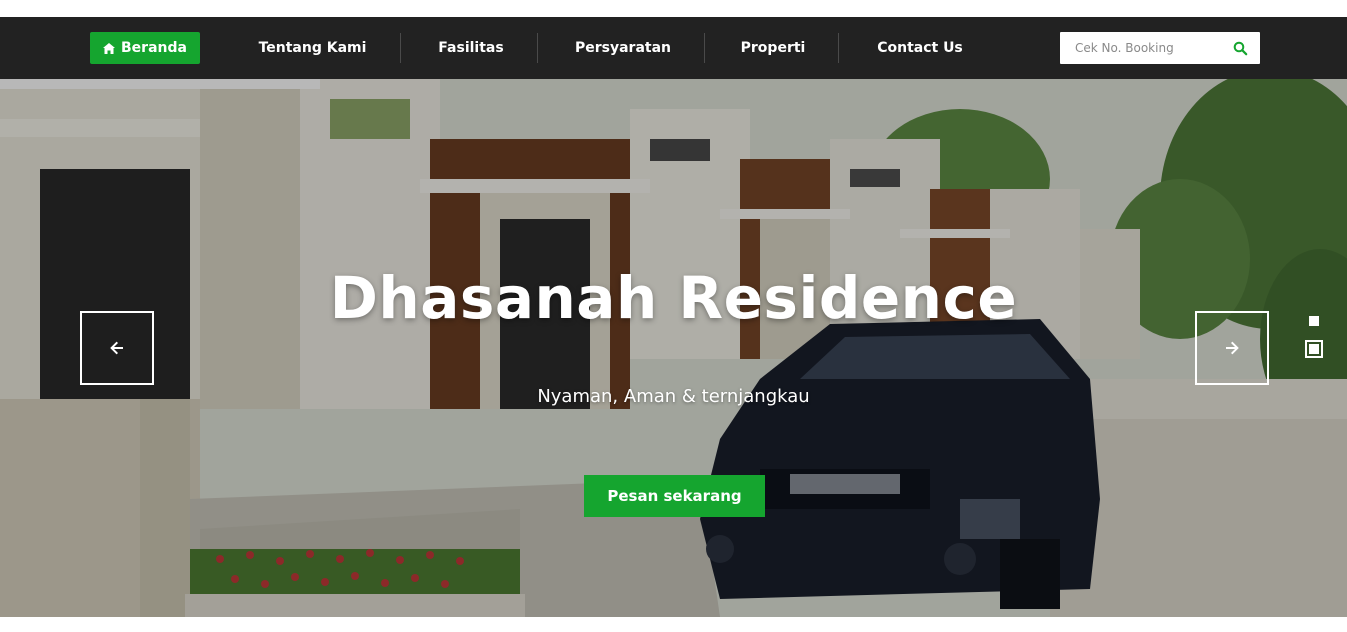  Describe the element at coordinates (1240, 48) in the screenshot. I see `search-icon` at that location.